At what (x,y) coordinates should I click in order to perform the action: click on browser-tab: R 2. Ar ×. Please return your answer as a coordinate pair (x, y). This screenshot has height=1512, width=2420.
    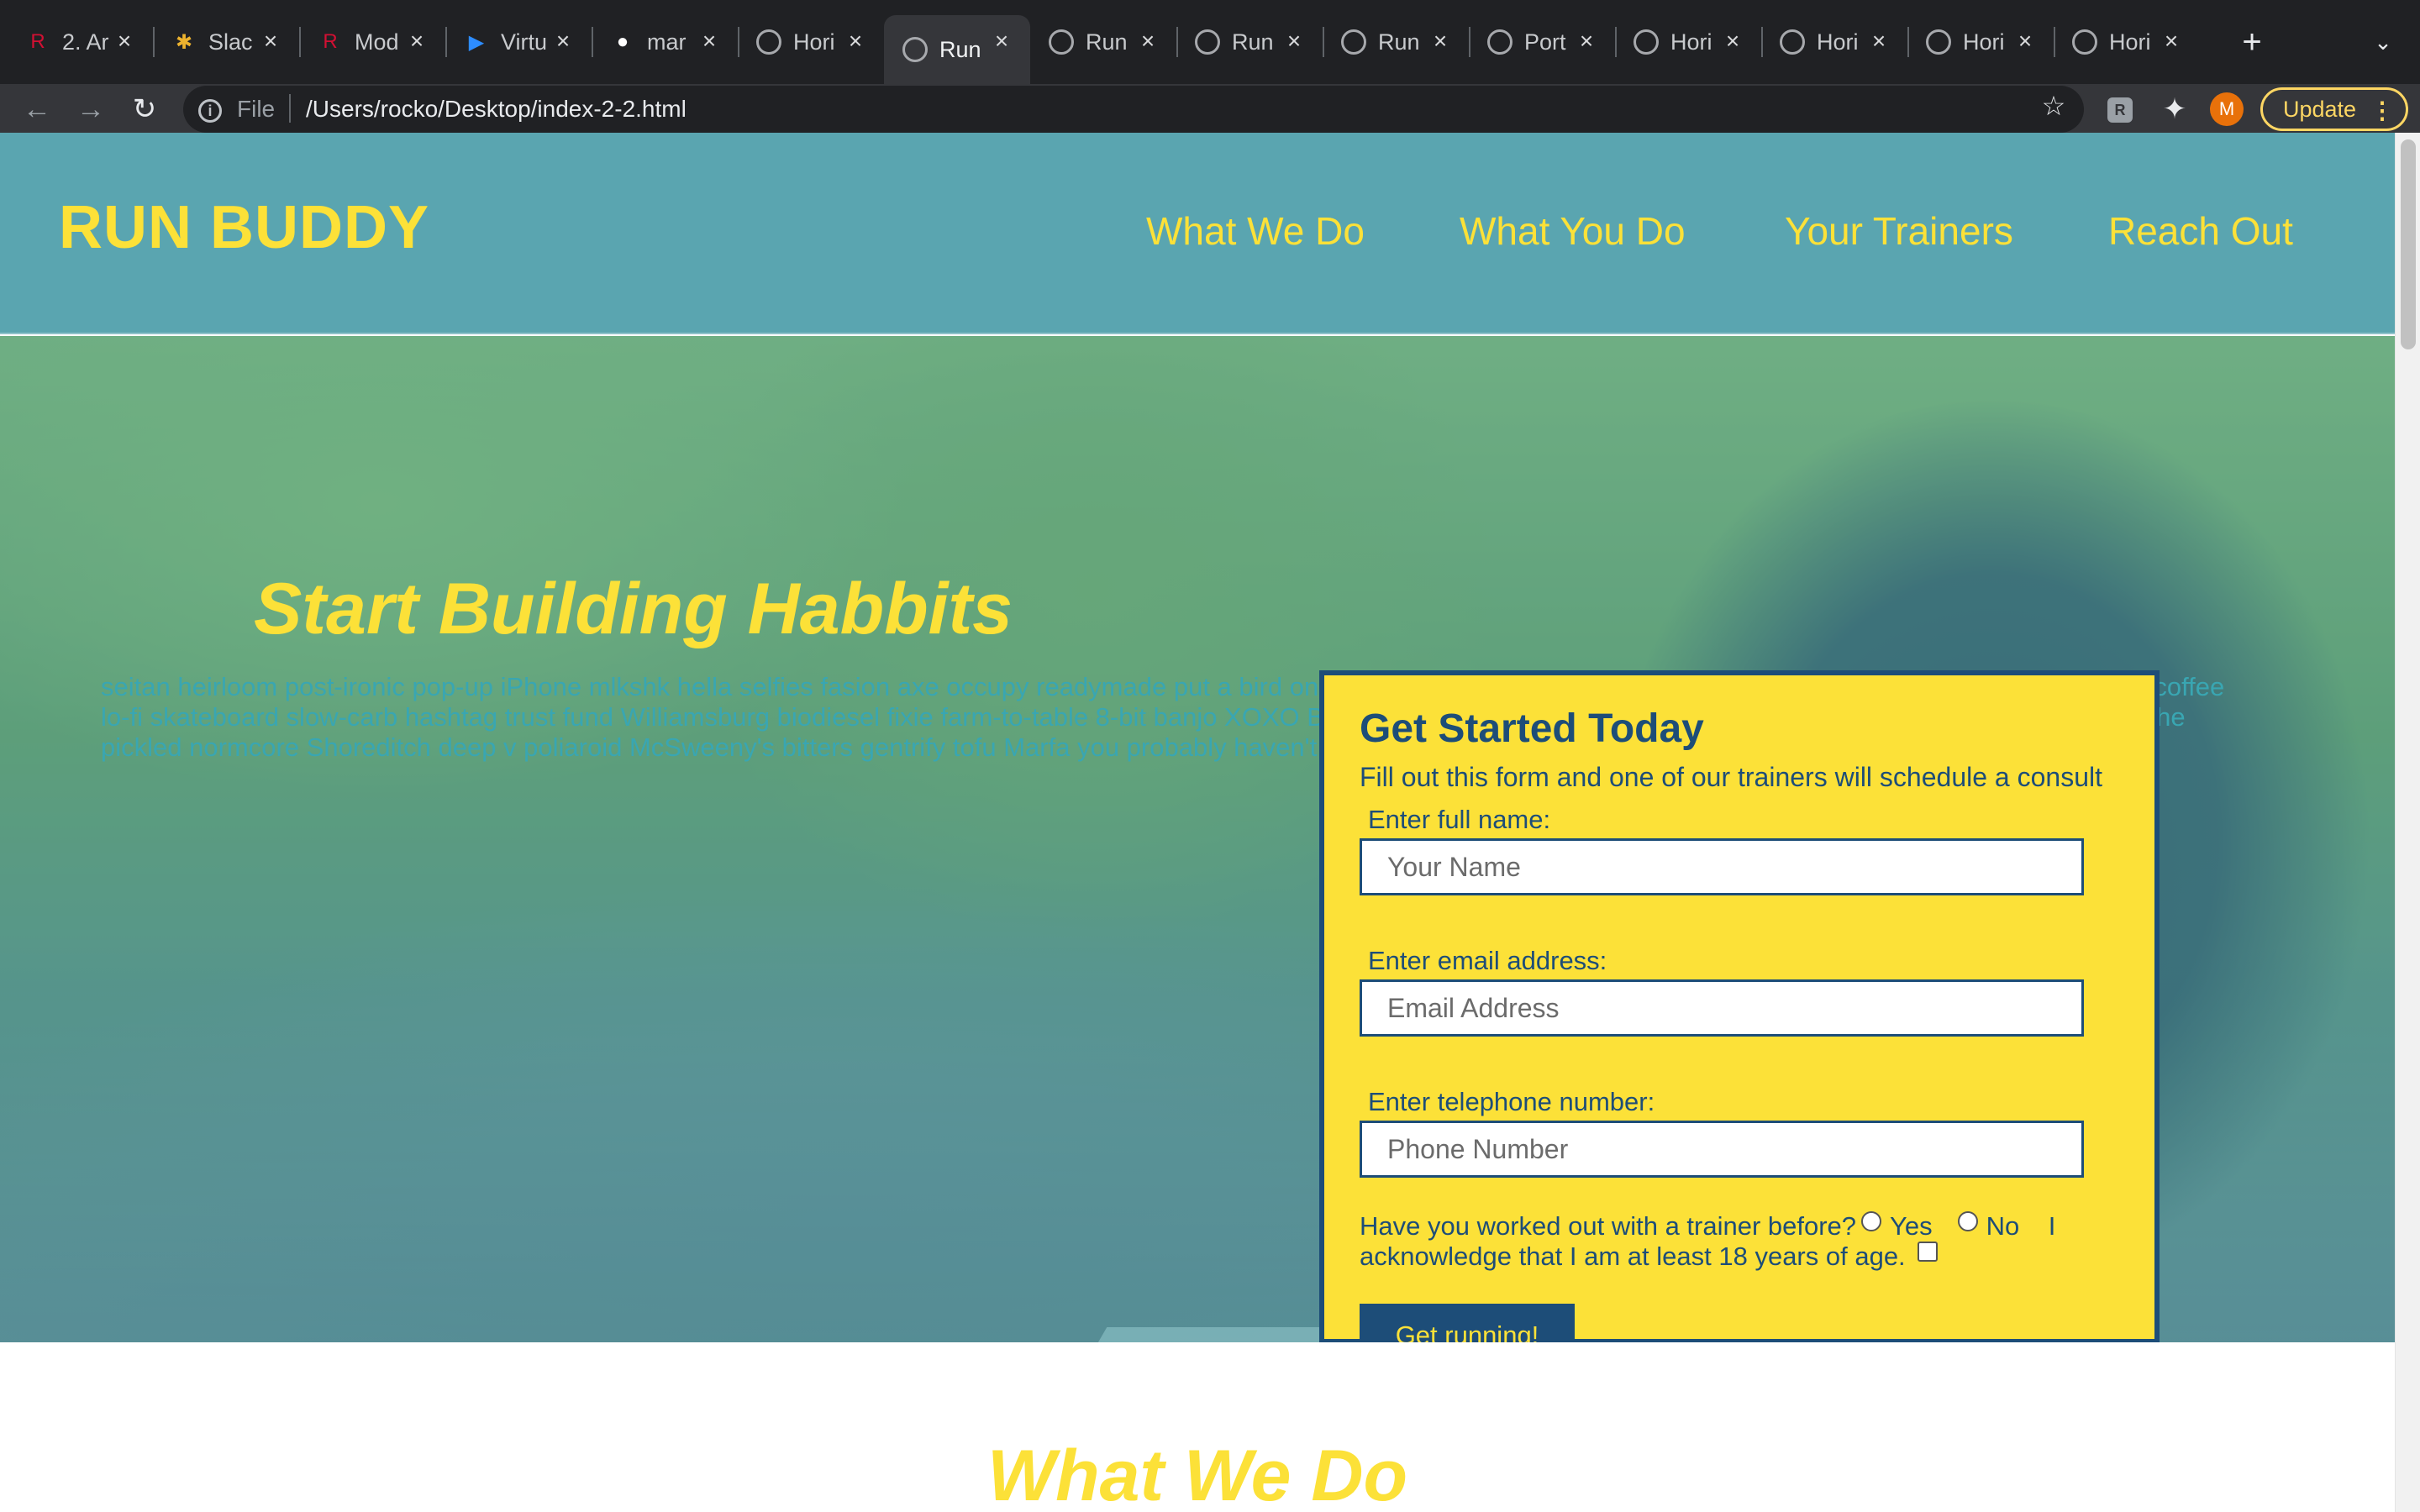
    Looking at the image, I should click on (81, 42).